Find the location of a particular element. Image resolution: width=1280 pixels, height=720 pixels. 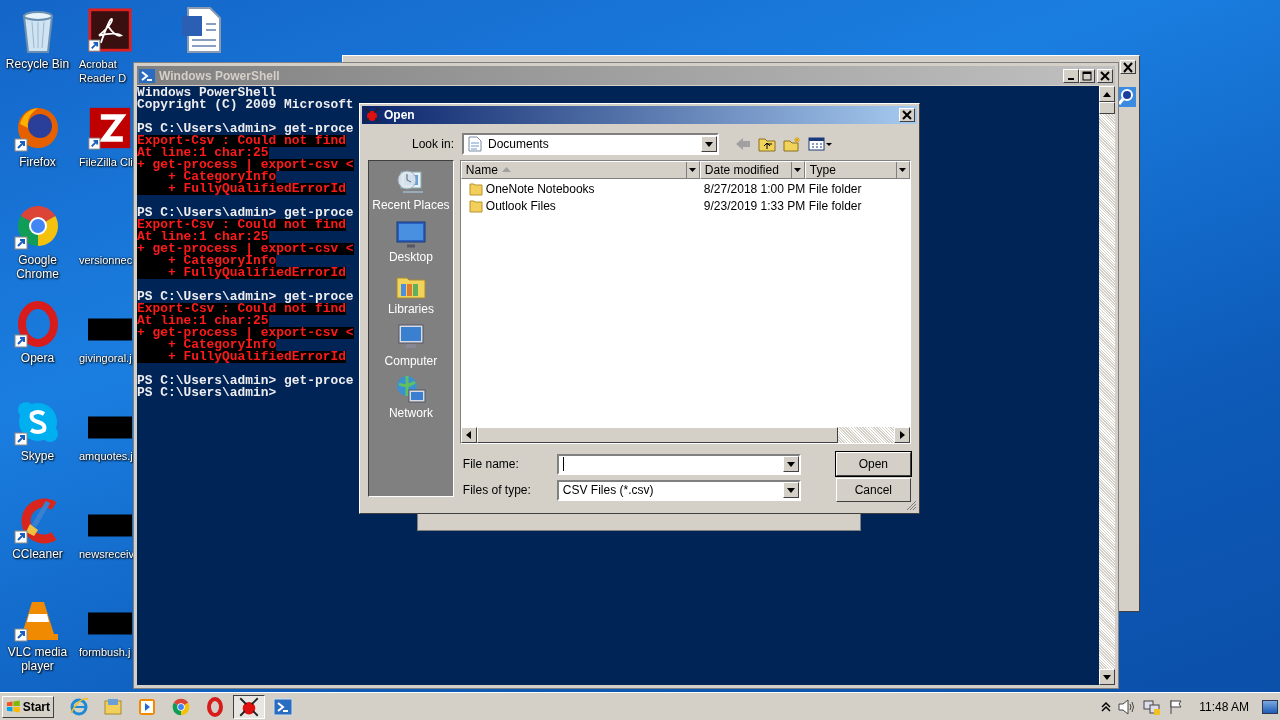

places-item: Libraries is located at coordinates (410, 296).